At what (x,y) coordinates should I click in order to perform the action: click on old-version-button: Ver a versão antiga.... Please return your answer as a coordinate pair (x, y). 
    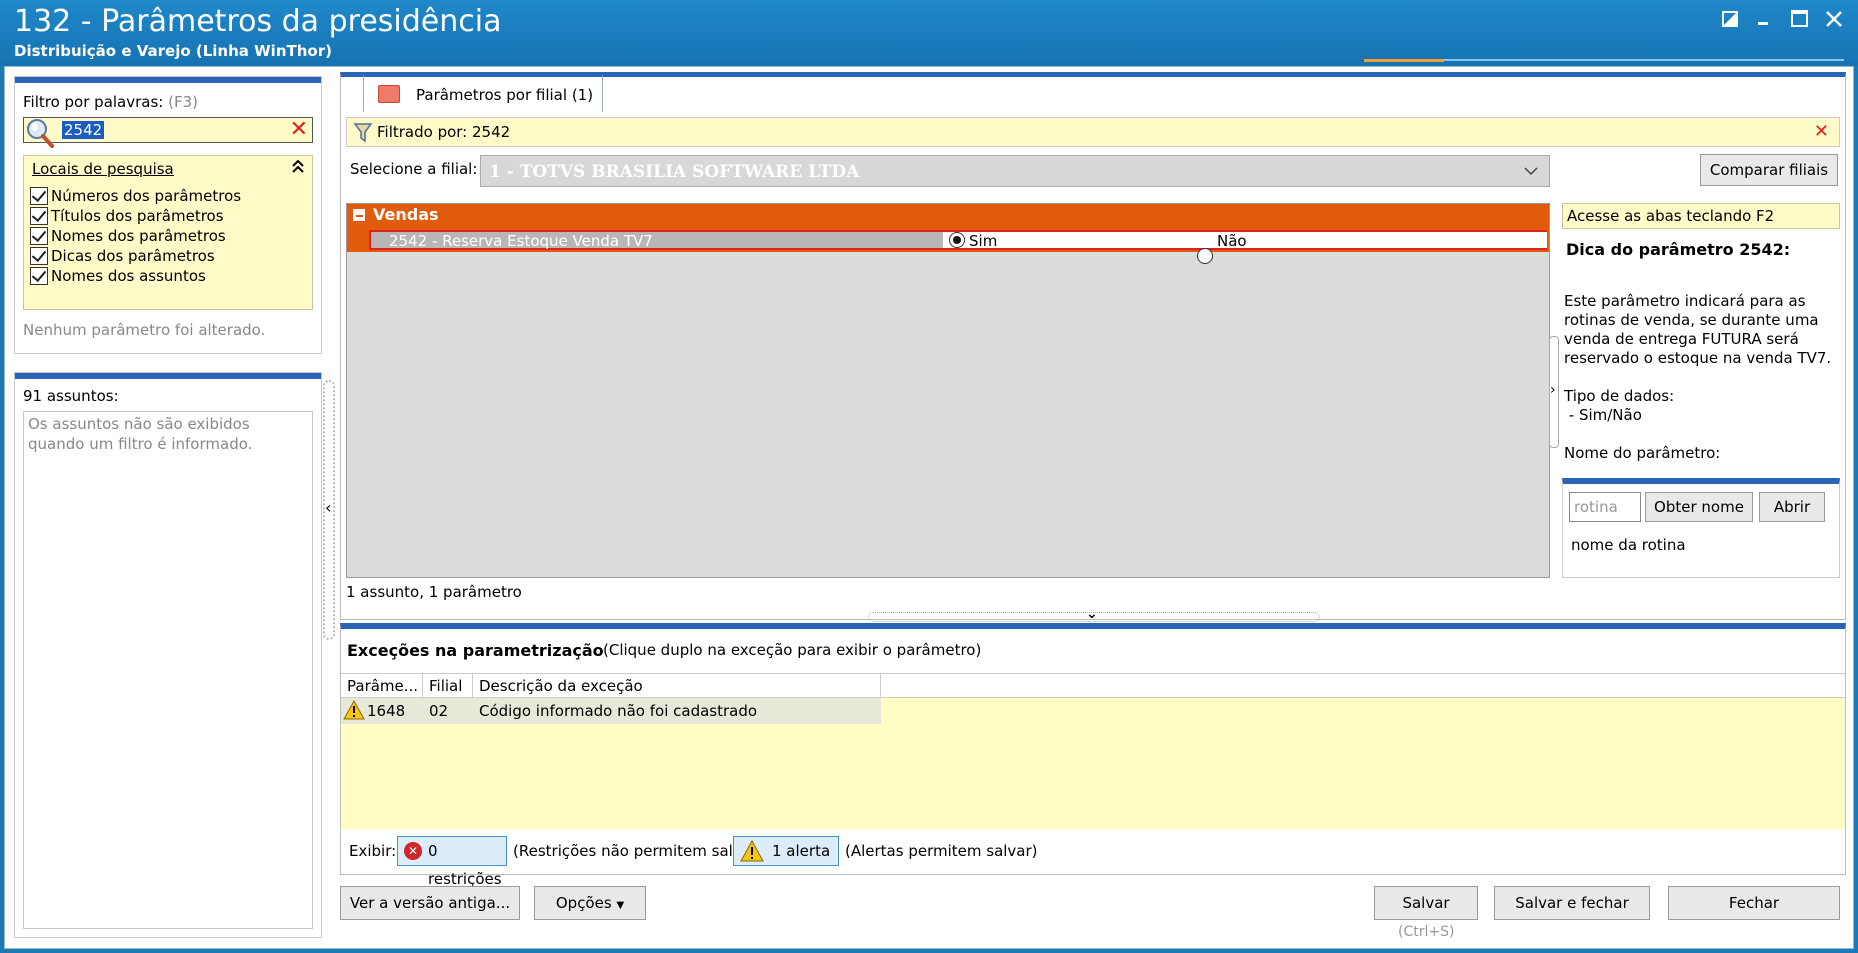
    Looking at the image, I should click on (430, 903).